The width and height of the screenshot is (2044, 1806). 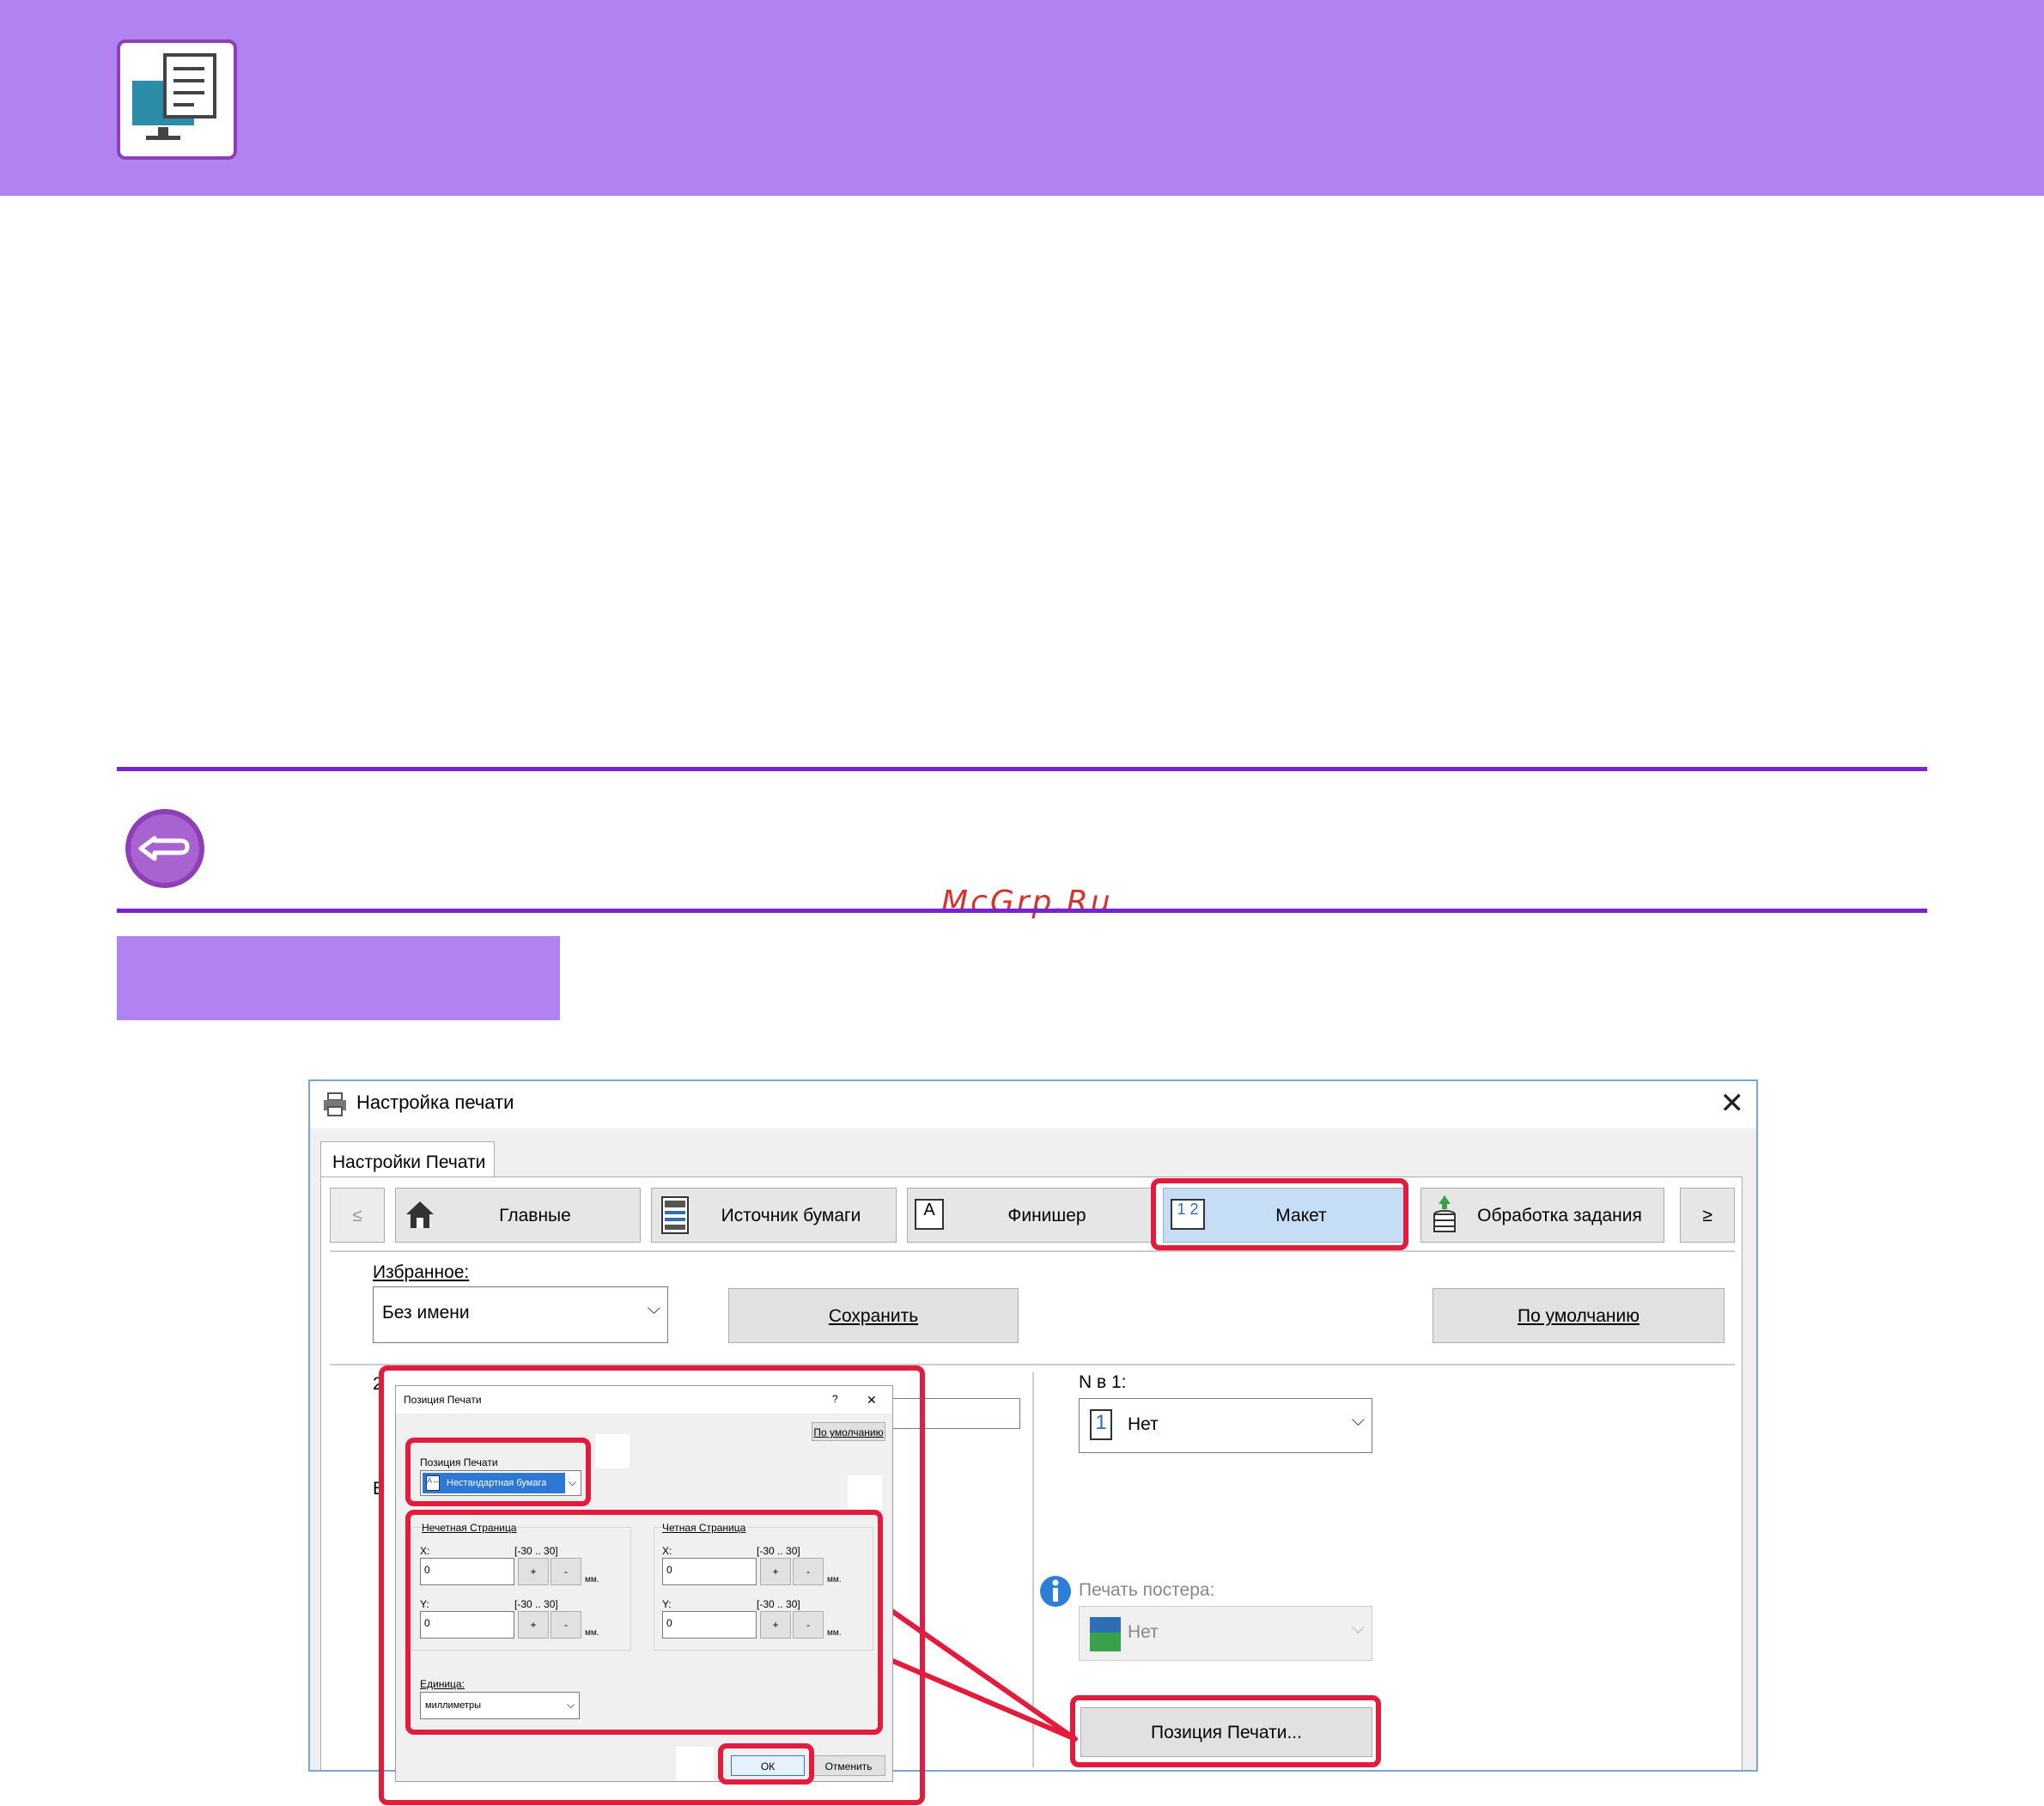 What do you see at coordinates (520, 1314) in the screenshot?
I see `favorites-select: Без имени ⌵` at bounding box center [520, 1314].